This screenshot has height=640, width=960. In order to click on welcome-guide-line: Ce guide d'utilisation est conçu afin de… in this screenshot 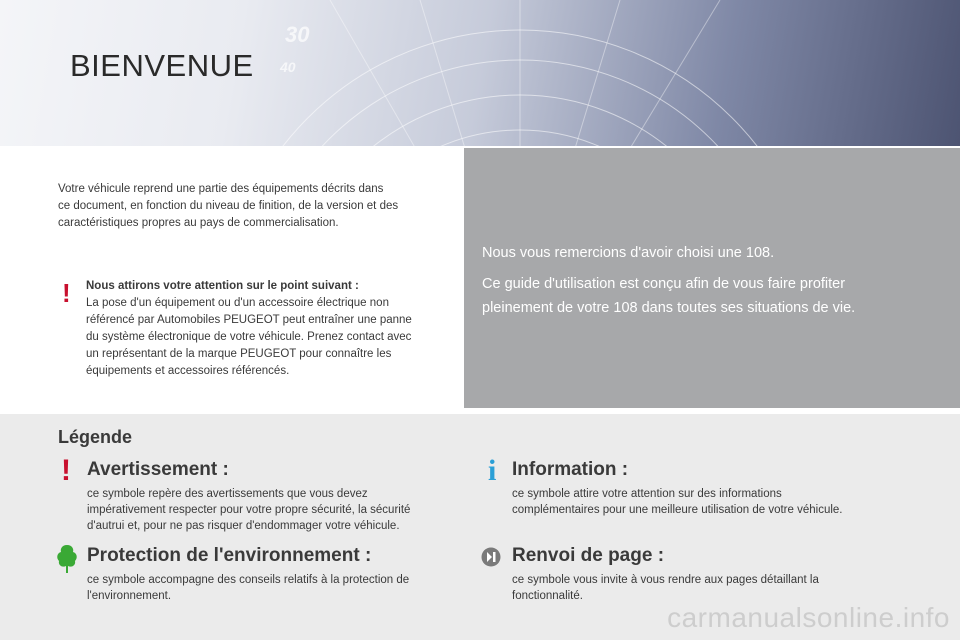, I will do `click(664, 284)`.